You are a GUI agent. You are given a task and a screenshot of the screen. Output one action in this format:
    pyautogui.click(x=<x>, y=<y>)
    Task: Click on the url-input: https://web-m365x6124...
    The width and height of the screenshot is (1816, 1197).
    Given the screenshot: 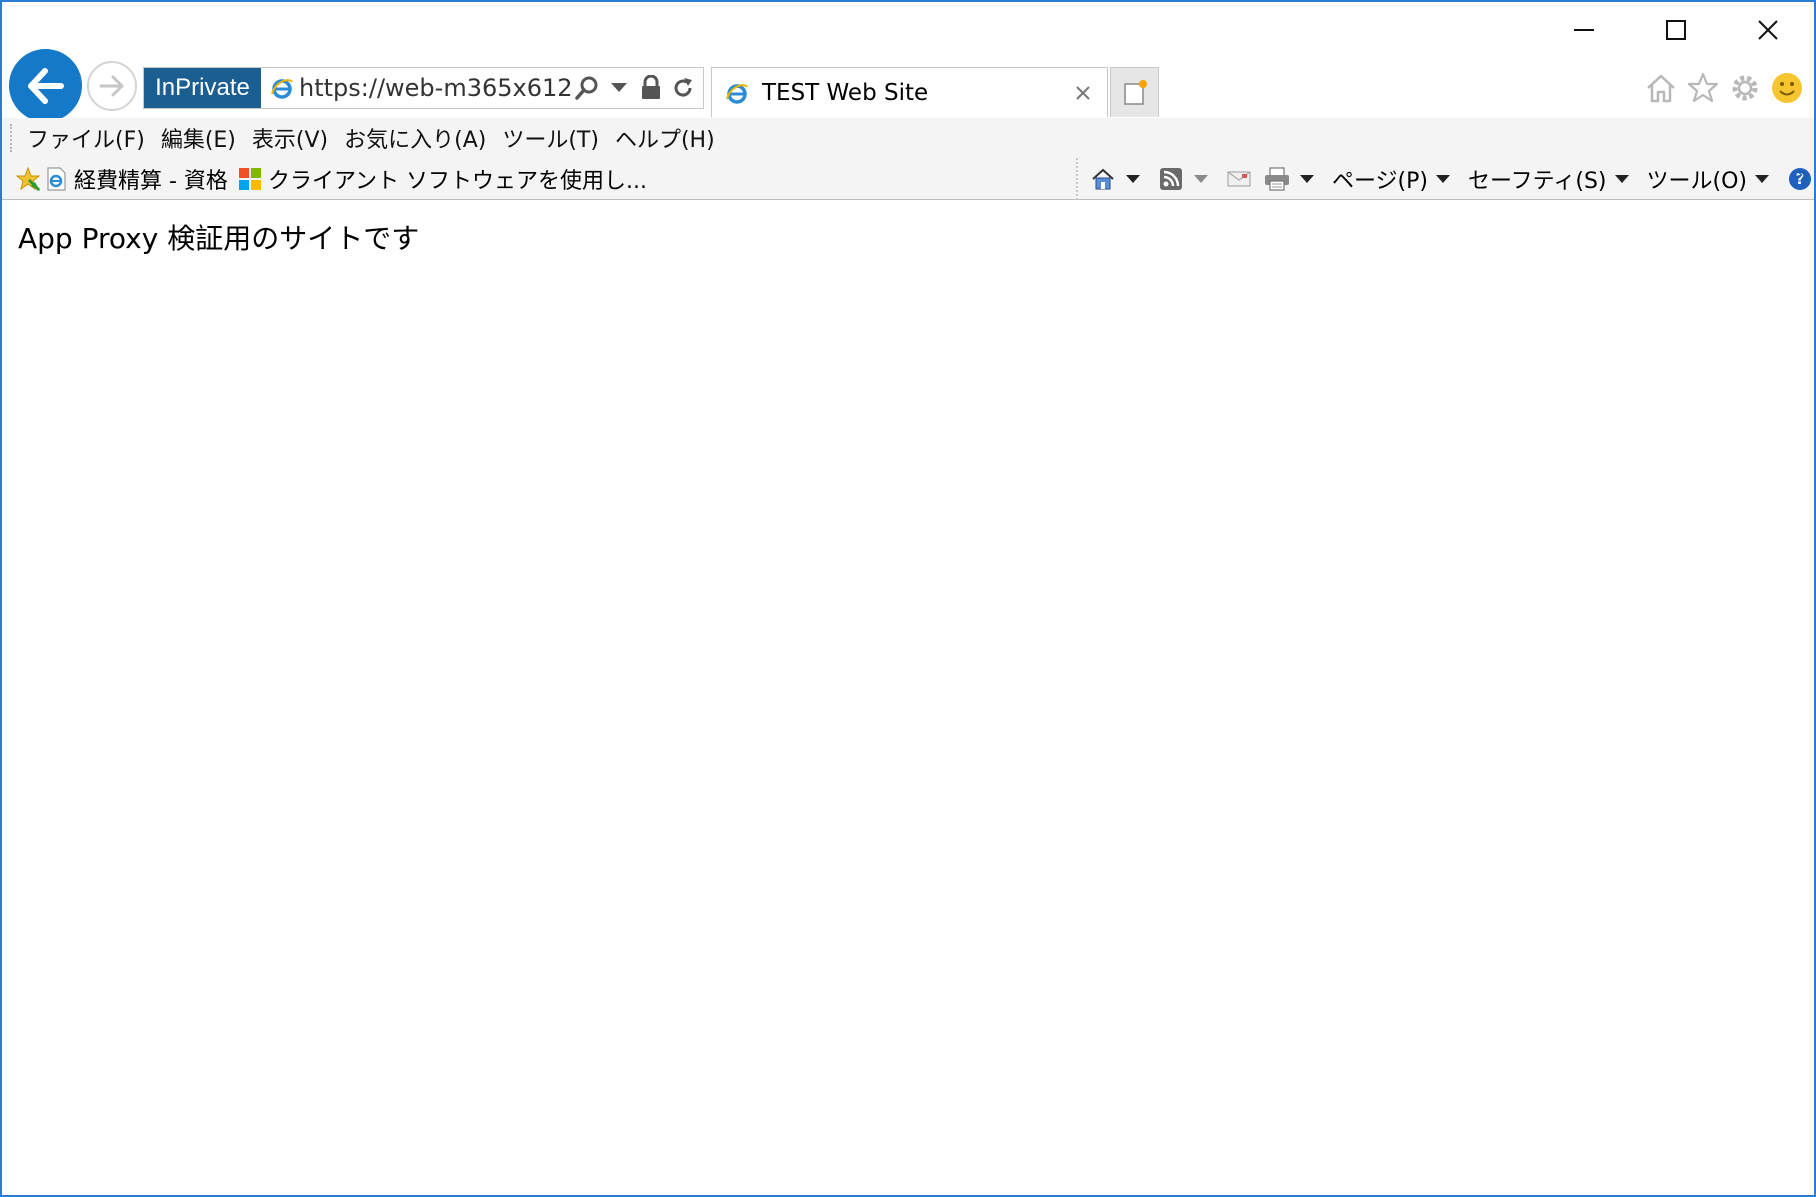 What is the action you would take?
    pyautogui.click(x=435, y=88)
    